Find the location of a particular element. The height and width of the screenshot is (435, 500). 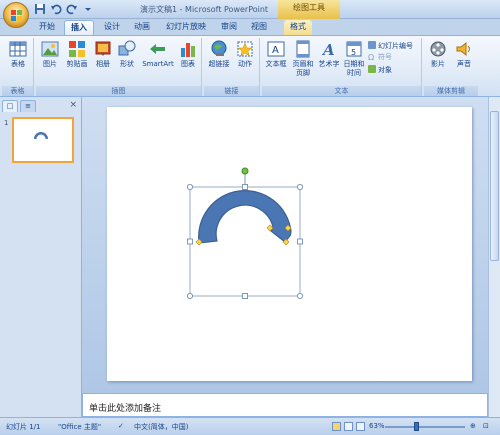

notes-pane: 单击此处添加备注 is located at coordinates (285, 405).